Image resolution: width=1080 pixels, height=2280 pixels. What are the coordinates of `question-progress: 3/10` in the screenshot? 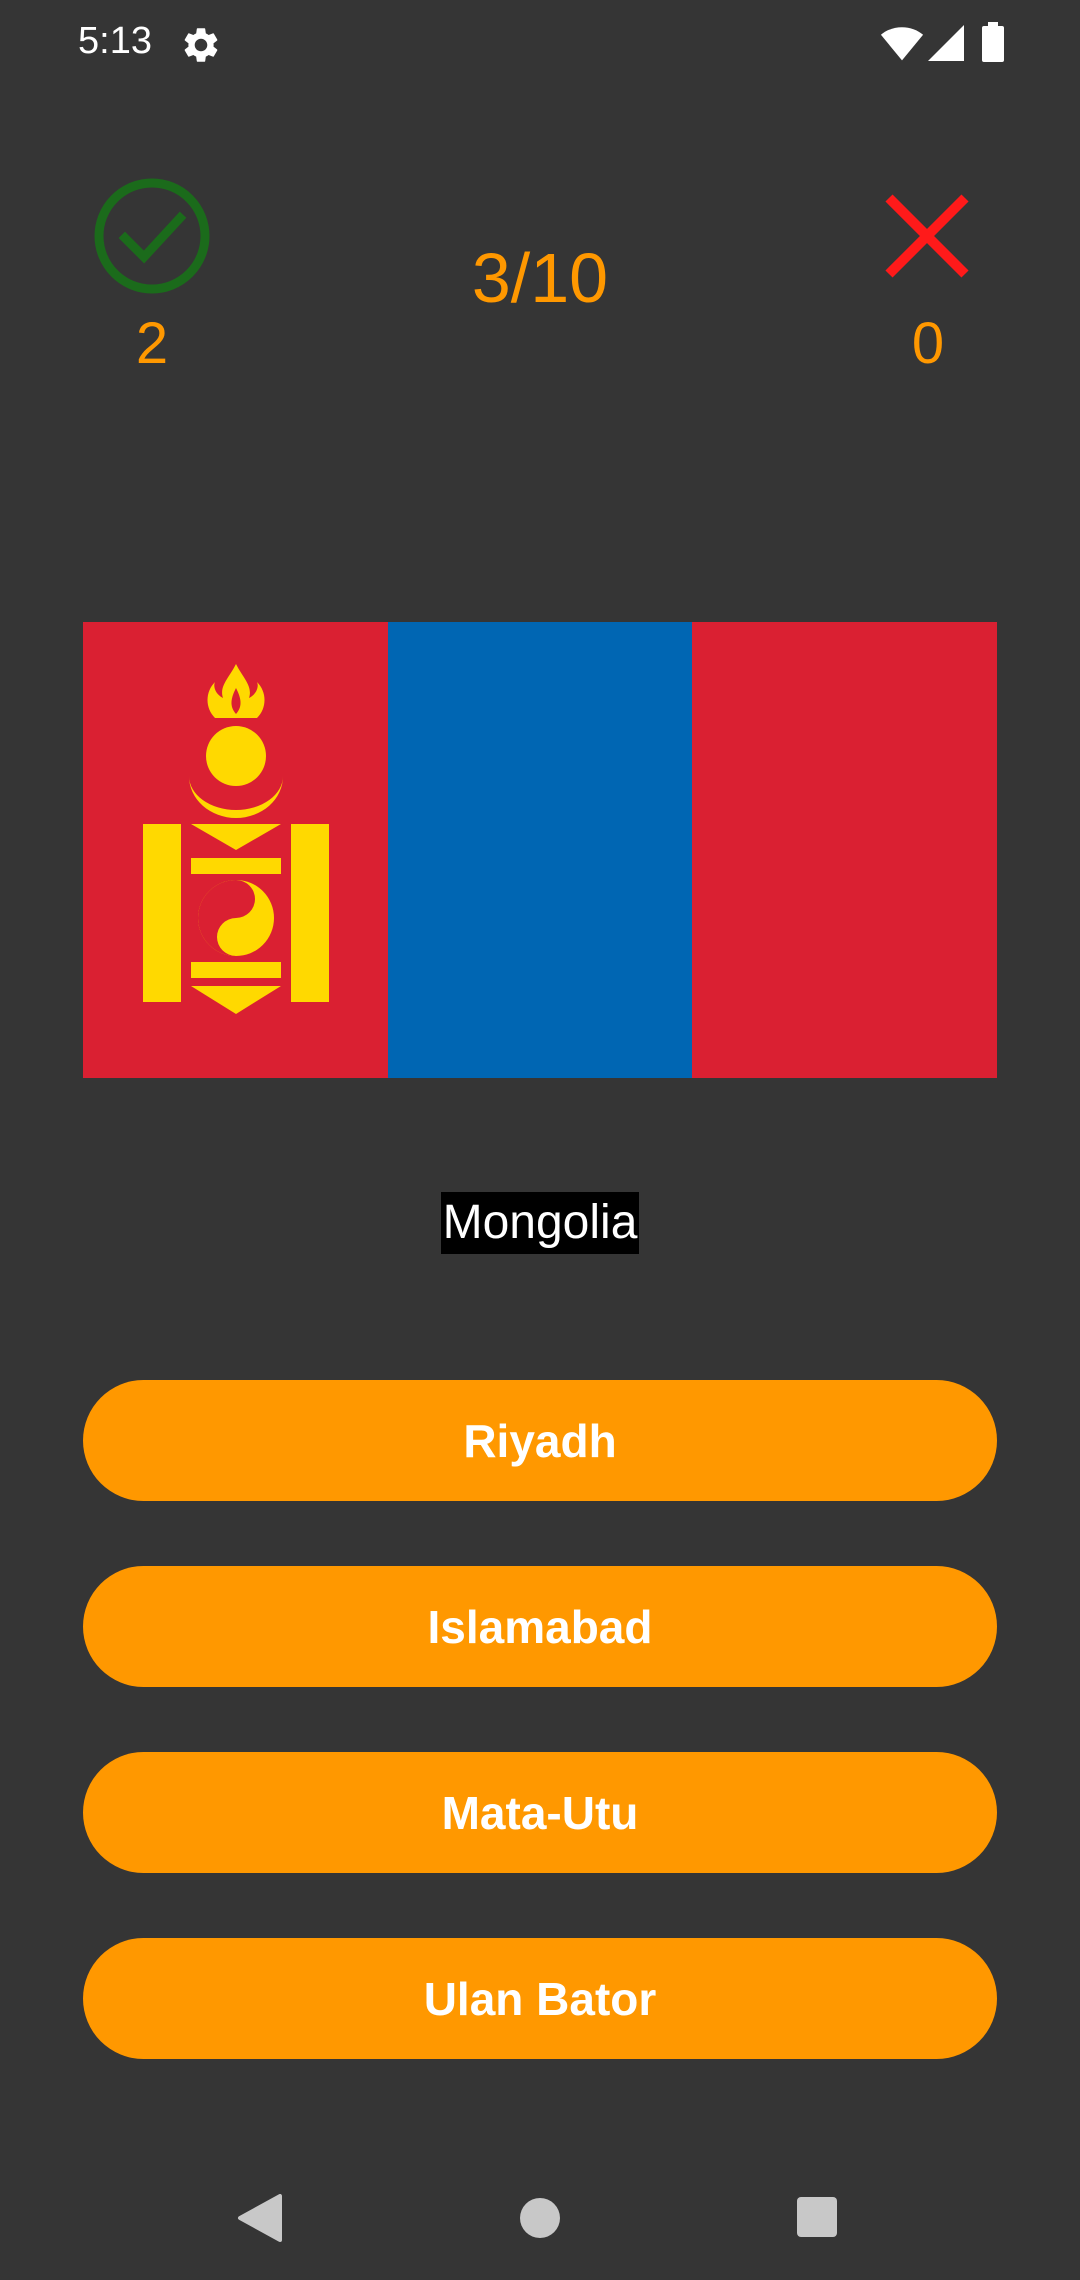 It's located at (540, 278).